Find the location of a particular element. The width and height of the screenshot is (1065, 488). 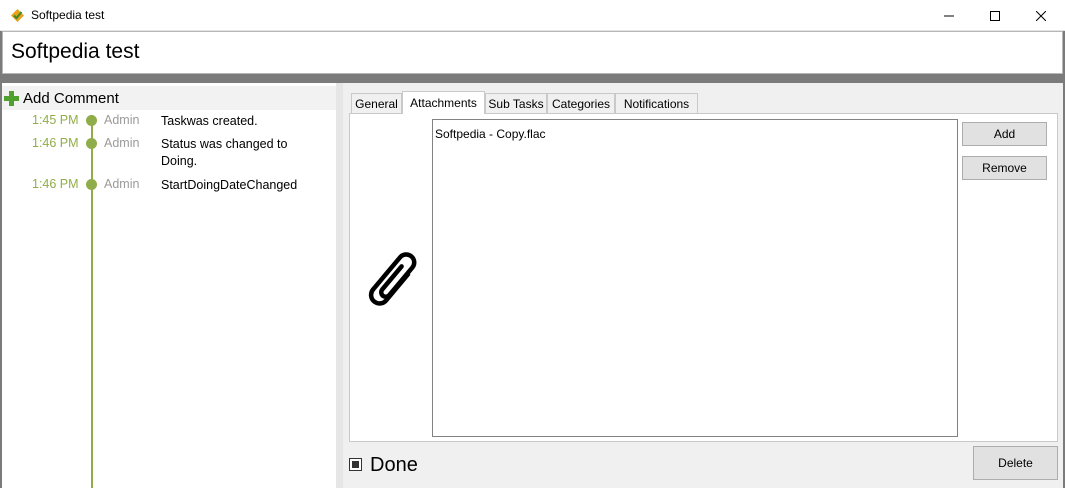

done-checkbox is located at coordinates (355, 464).